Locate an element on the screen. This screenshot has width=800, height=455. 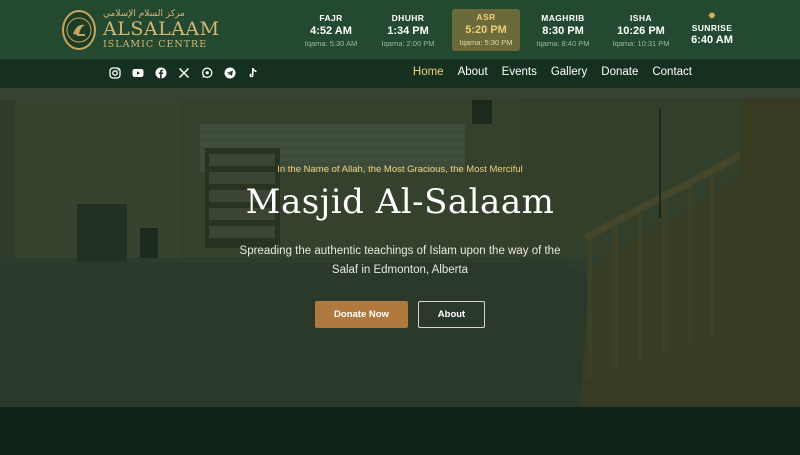
donate-now-button: Donate Now is located at coordinates (361, 314).